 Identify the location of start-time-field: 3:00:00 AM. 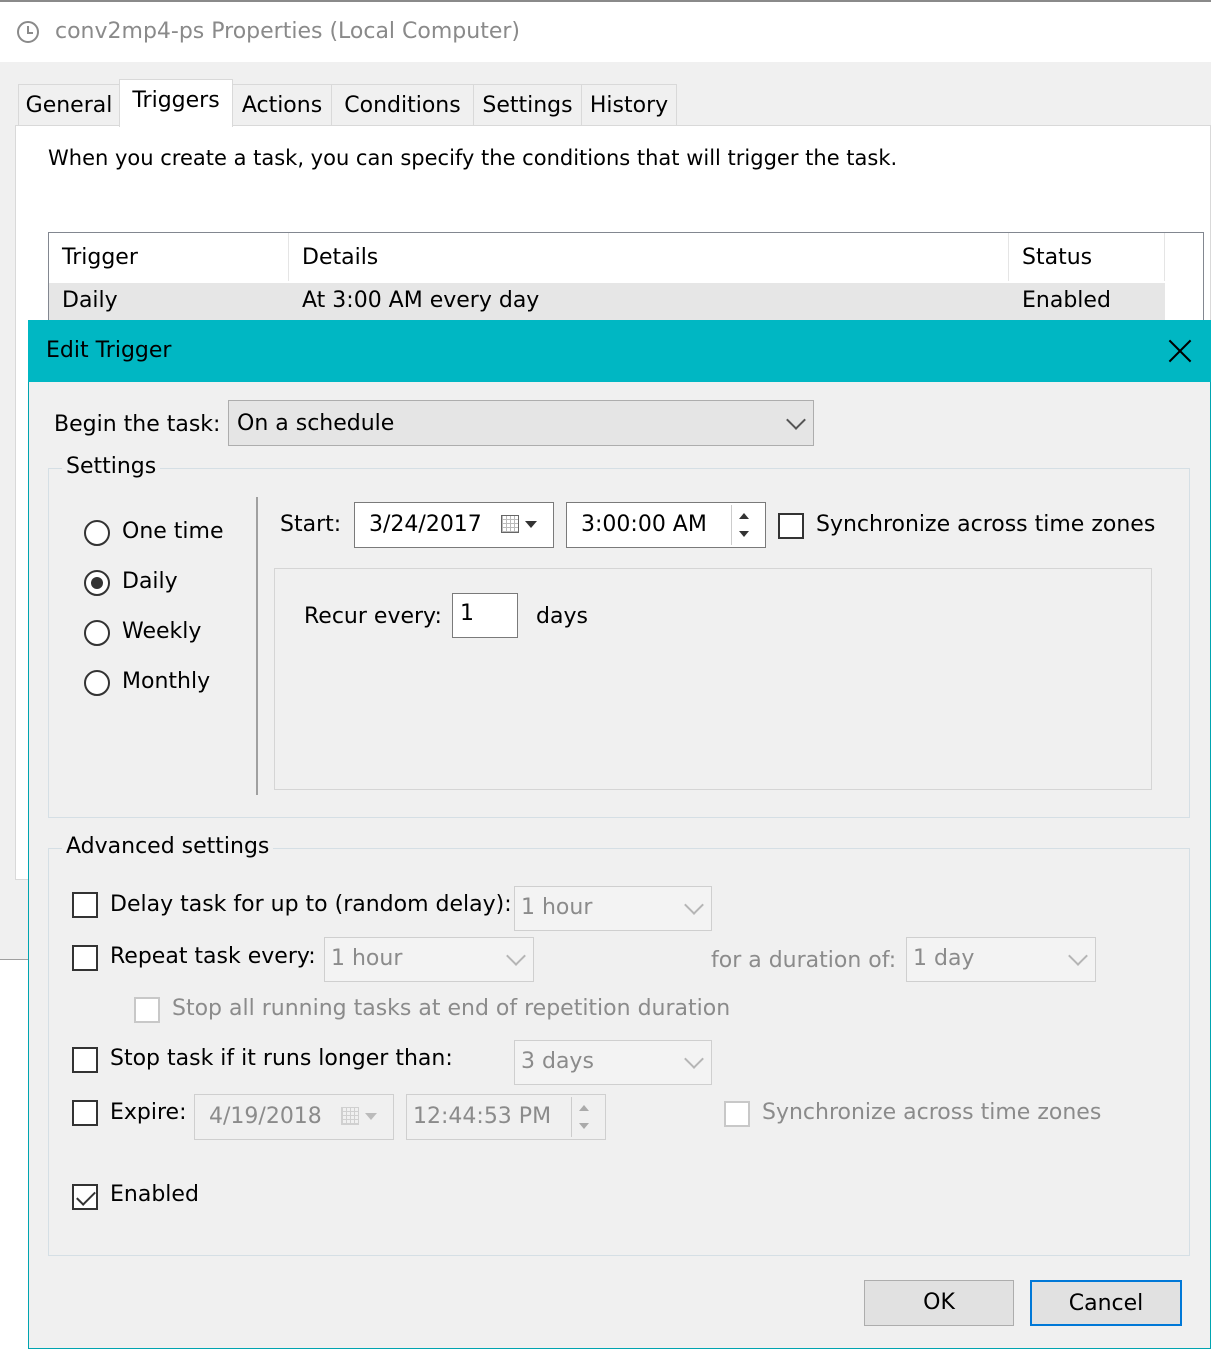
(666, 525).